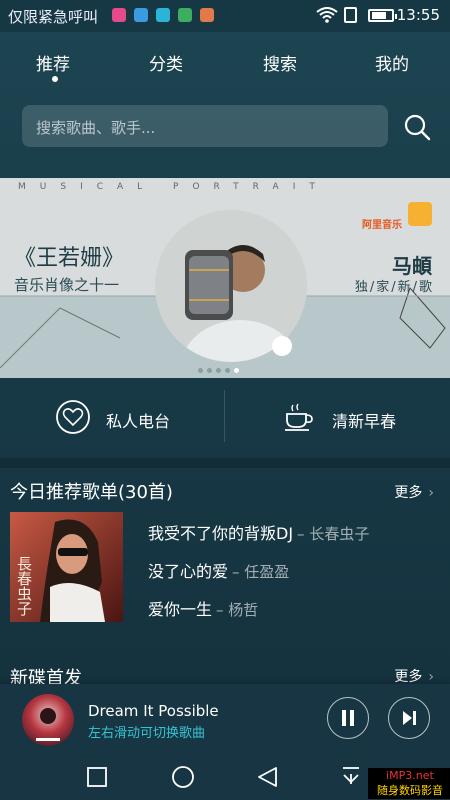  What do you see at coordinates (282, 346) in the screenshot?
I see `banner-play-knob` at bounding box center [282, 346].